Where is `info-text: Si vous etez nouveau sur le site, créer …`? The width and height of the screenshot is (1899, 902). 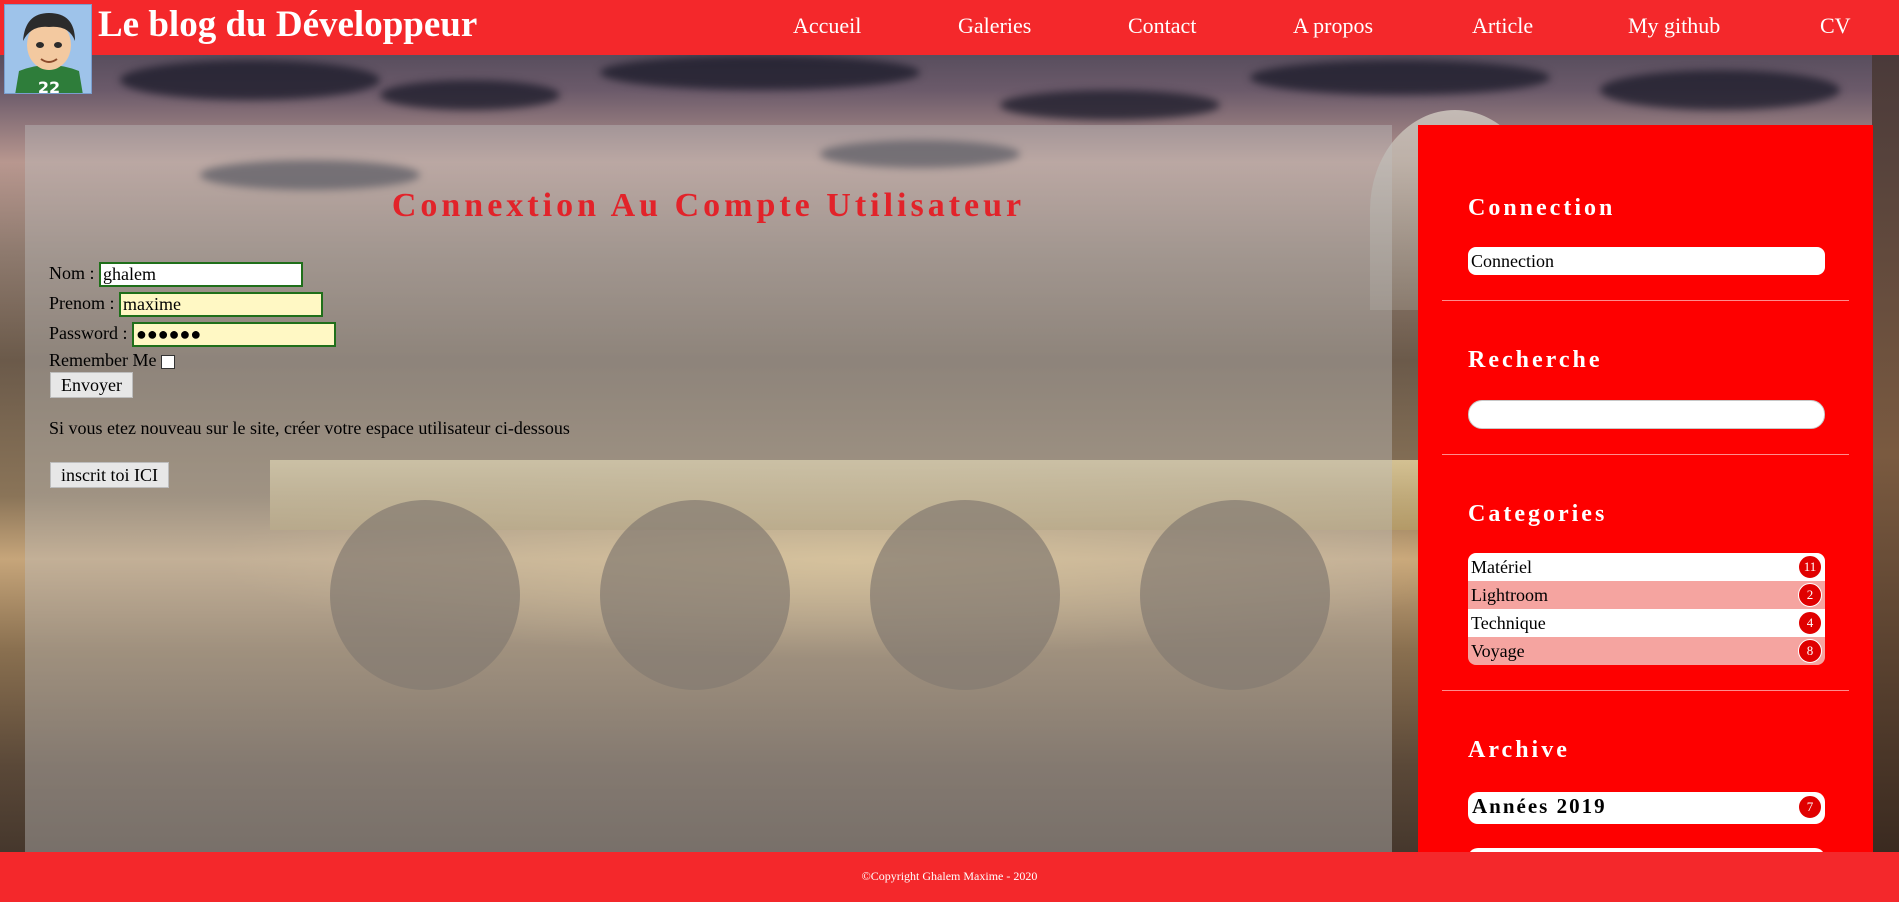
info-text: Si vous etez nouveau sur le site, créer … is located at coordinates (309, 428).